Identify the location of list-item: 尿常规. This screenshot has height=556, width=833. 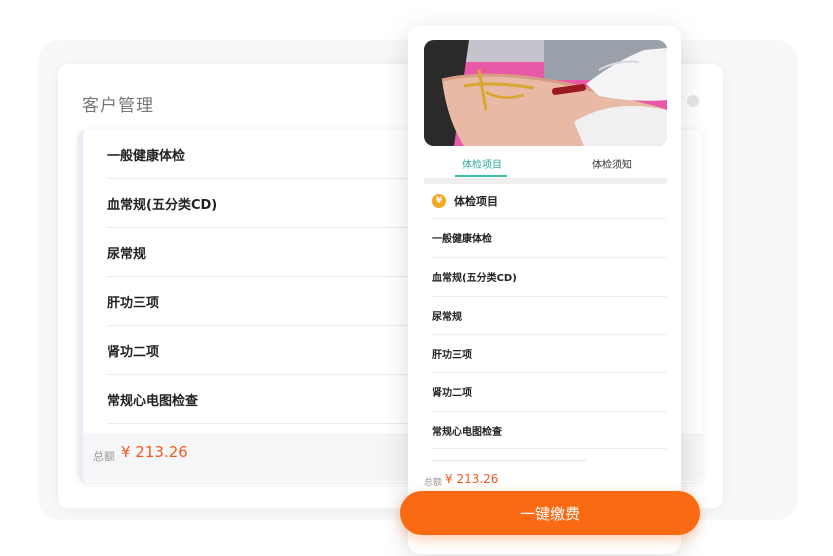
(549, 315).